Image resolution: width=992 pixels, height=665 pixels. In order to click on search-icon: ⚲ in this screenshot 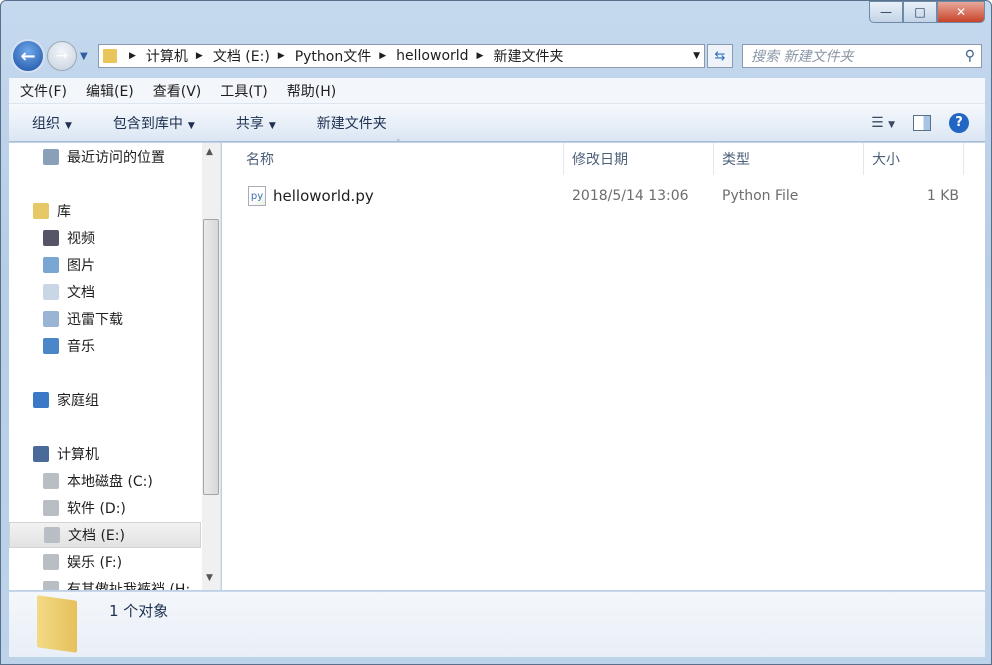, I will do `click(970, 56)`.